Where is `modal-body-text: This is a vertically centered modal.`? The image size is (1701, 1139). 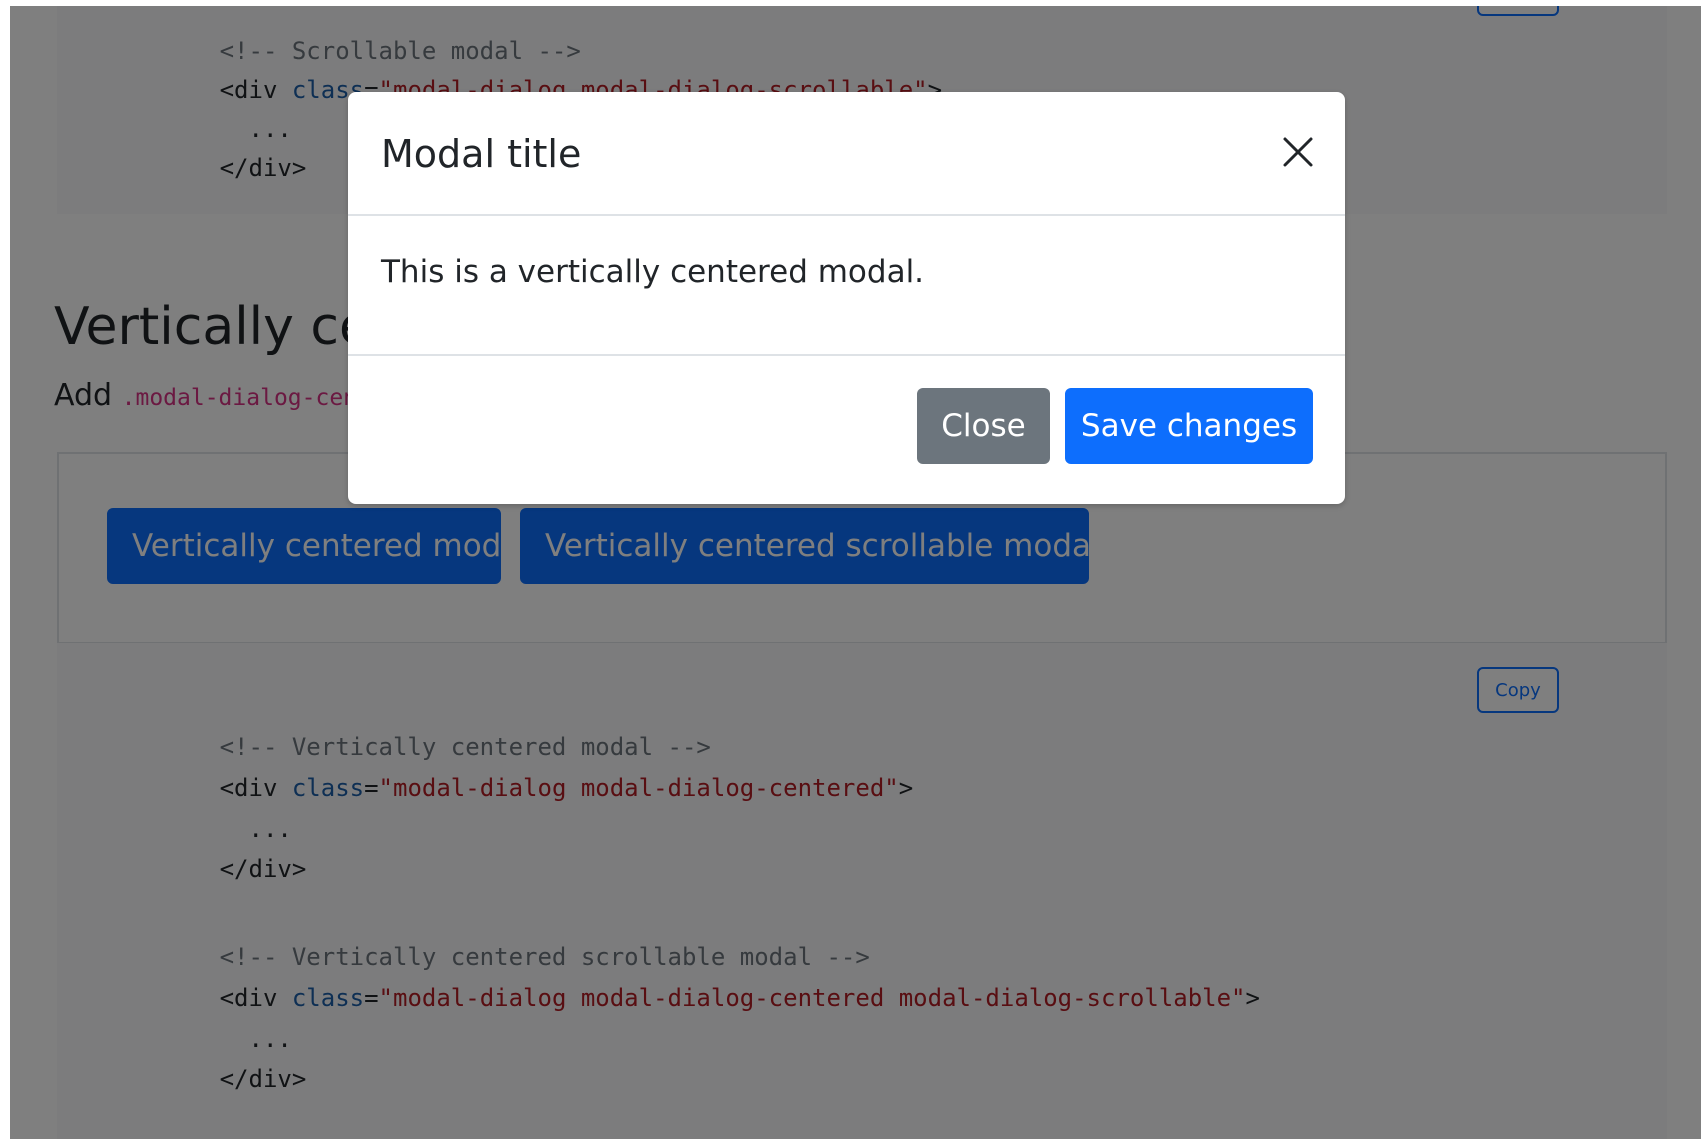
modal-body-text: This is a vertically centered modal. is located at coordinates (653, 272).